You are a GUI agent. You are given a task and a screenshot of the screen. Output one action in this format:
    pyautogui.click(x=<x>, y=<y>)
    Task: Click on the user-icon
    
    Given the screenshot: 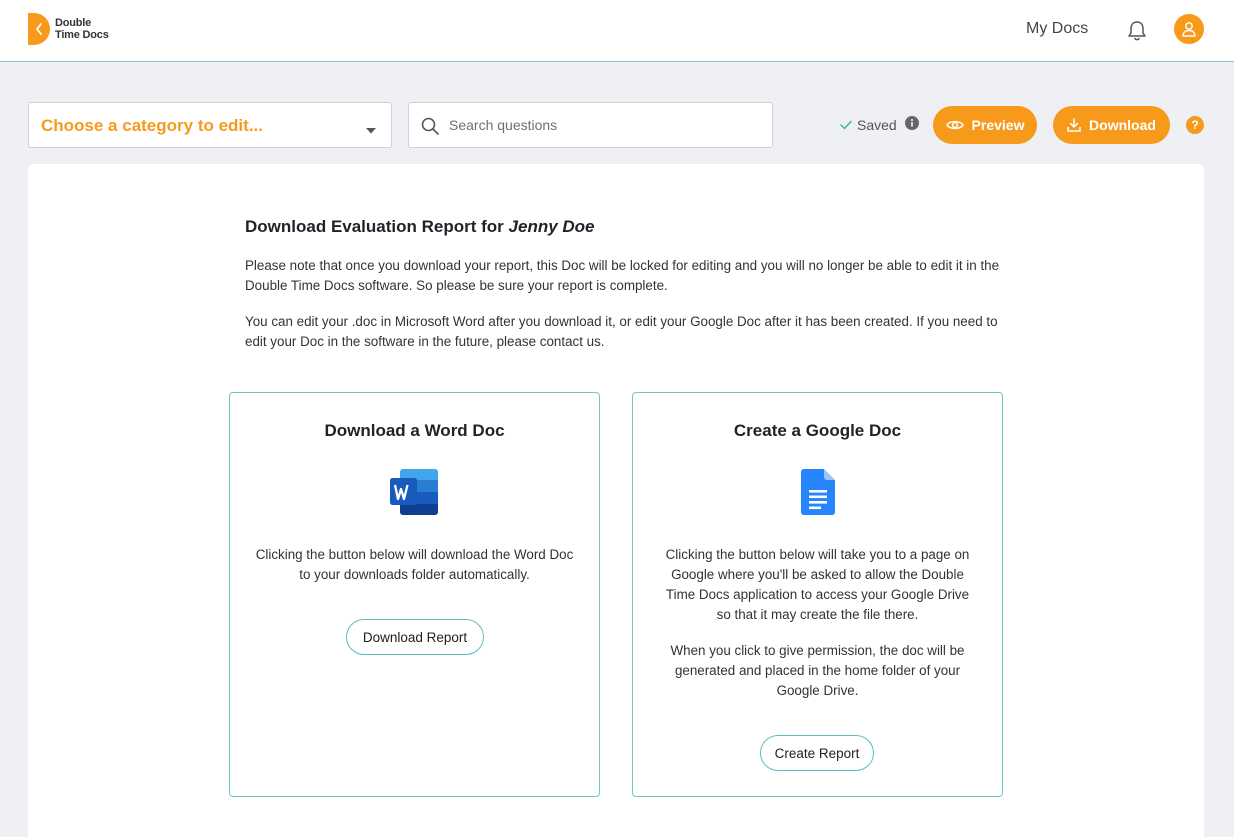 What is the action you would take?
    pyautogui.click(x=1189, y=29)
    